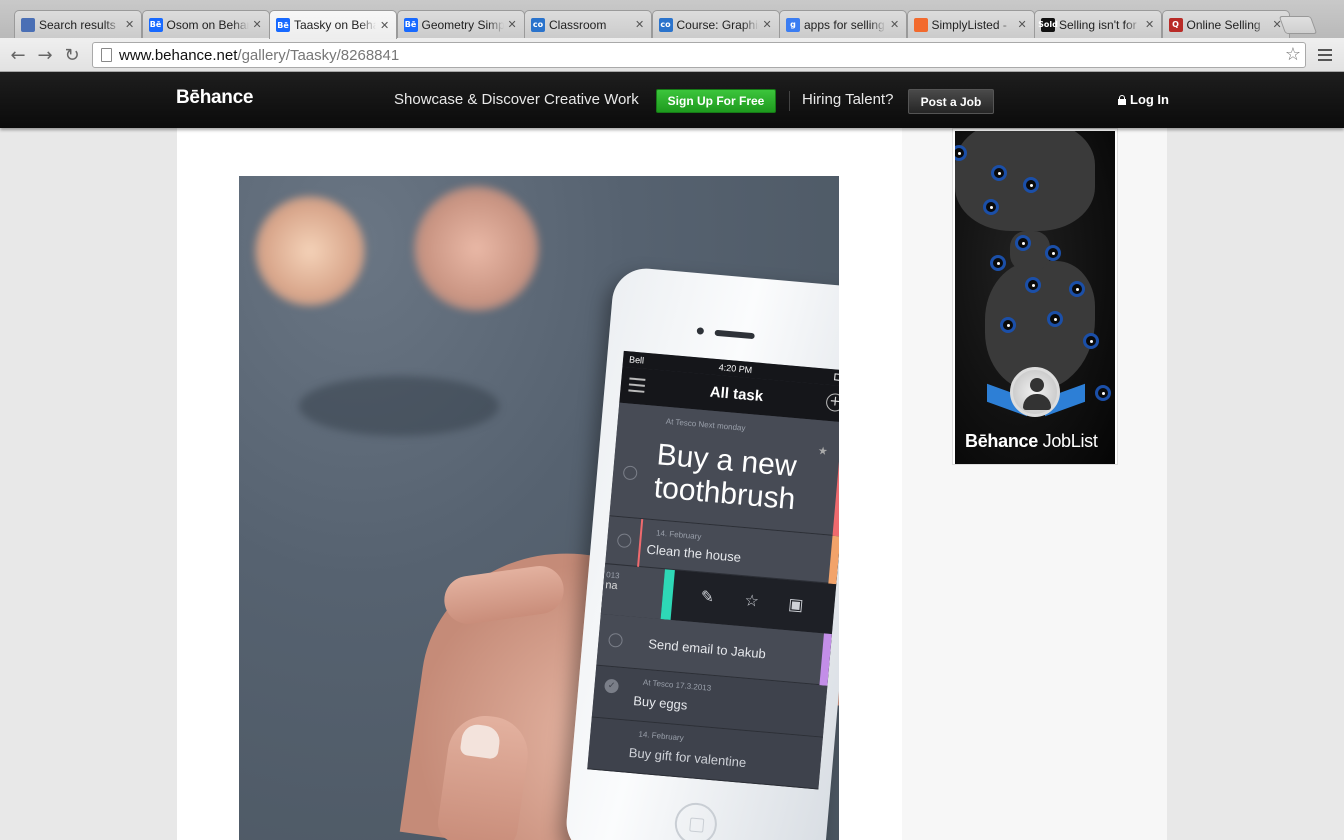 Image resolution: width=1344 pixels, height=840 pixels. Describe the element at coordinates (45, 55) in the screenshot. I see `forward-arrow-icon: →` at that location.